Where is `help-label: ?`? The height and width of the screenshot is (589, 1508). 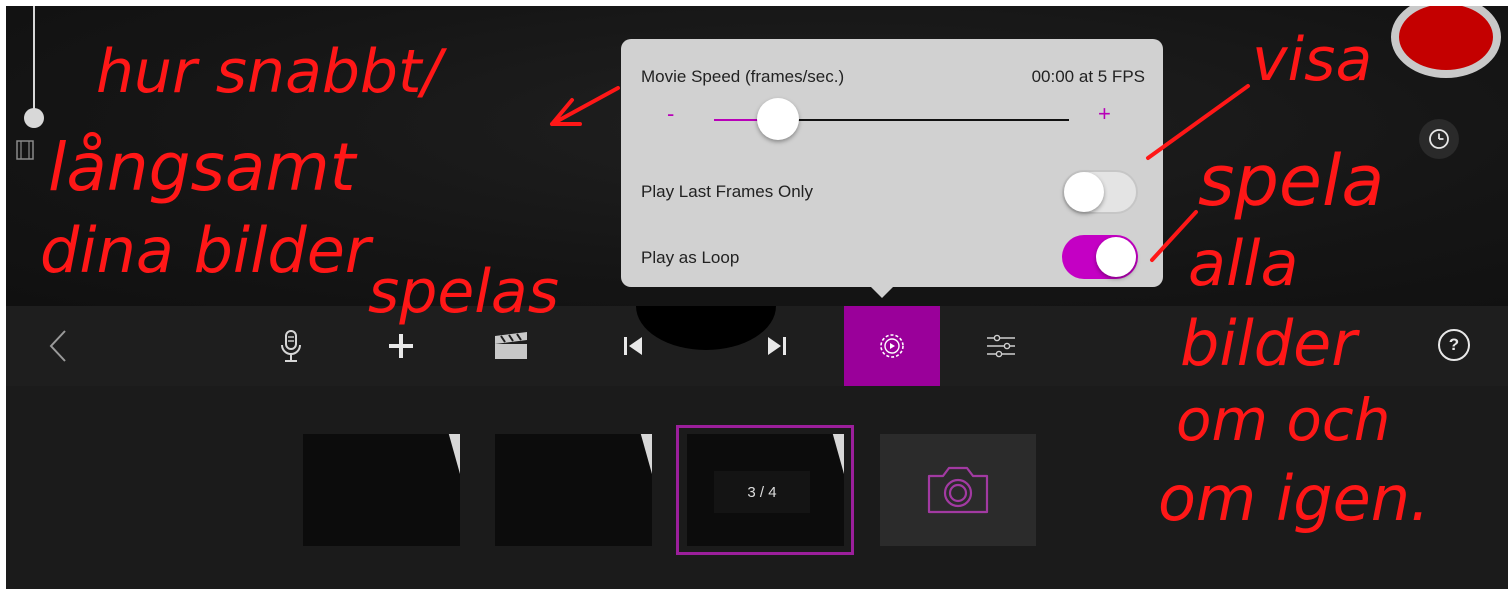 help-label: ? is located at coordinates (1454, 344).